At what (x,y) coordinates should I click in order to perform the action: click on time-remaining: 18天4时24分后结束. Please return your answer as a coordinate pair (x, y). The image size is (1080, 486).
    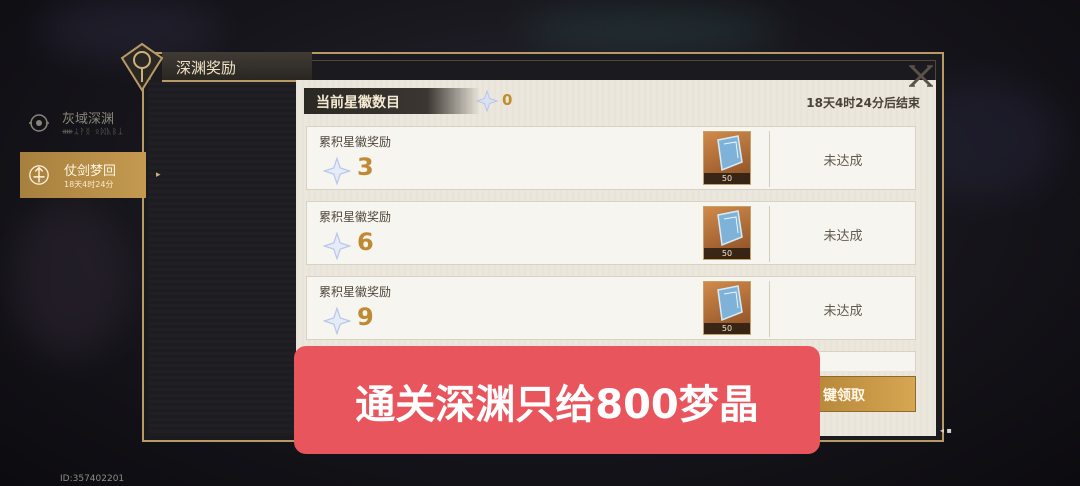
    Looking at the image, I should click on (863, 103).